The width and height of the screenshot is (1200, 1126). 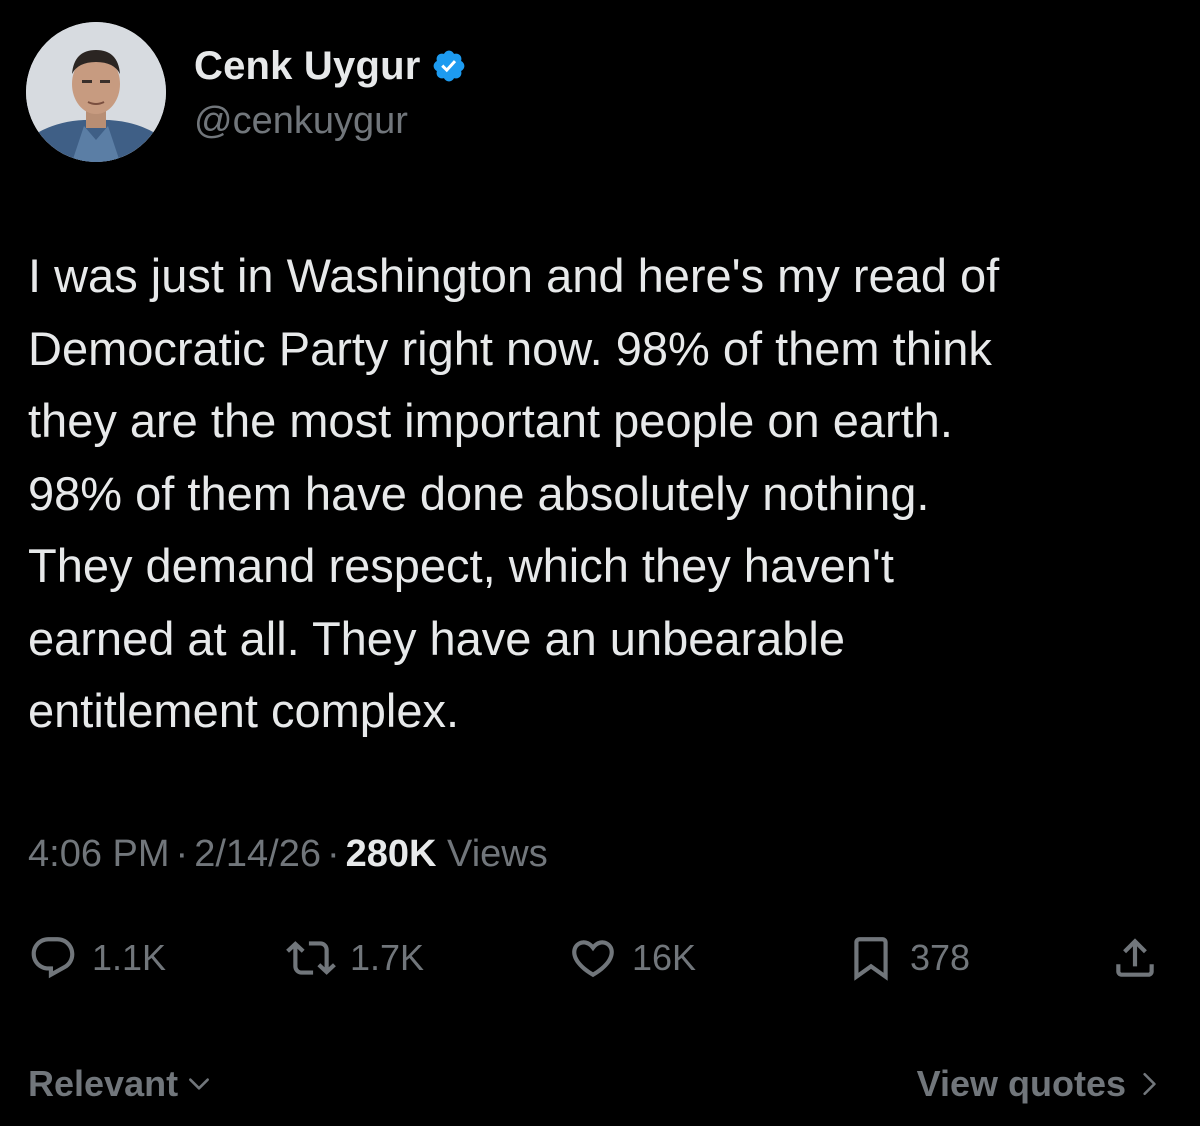 I want to click on chevron-right-icon, so click(x=1149, y=1084).